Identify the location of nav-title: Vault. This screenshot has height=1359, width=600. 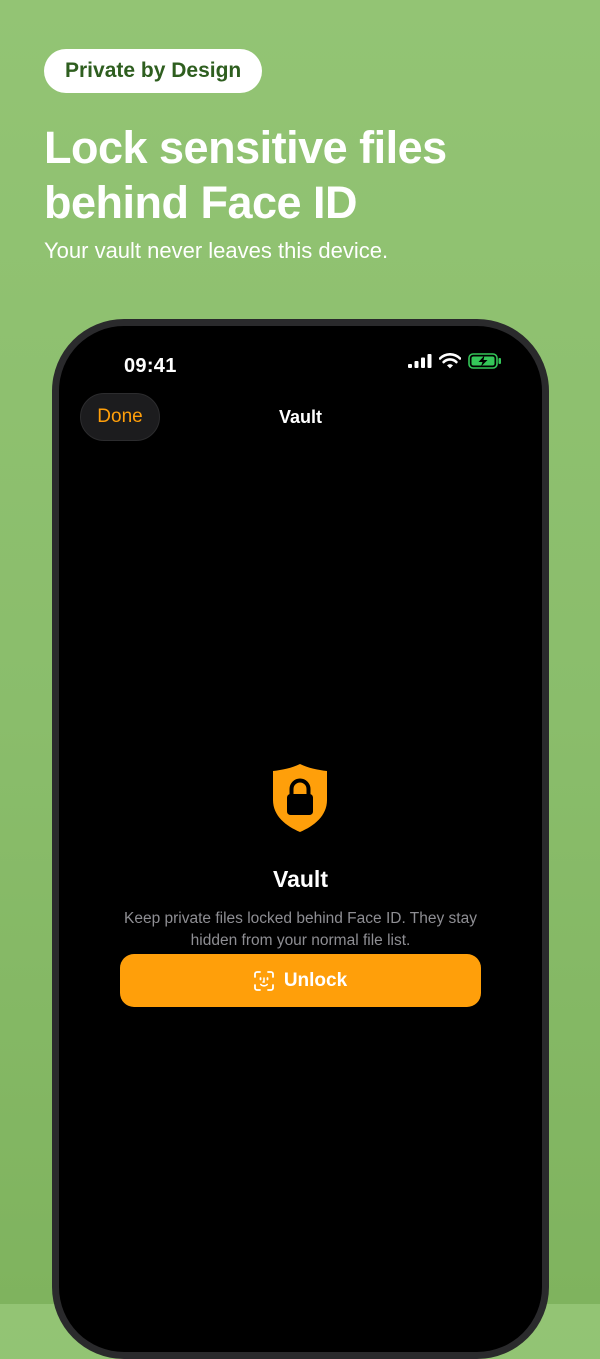
(300, 417).